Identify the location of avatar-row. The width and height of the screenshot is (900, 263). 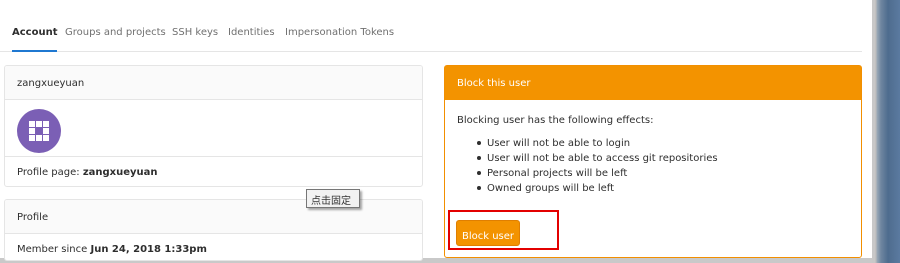
(213, 128).